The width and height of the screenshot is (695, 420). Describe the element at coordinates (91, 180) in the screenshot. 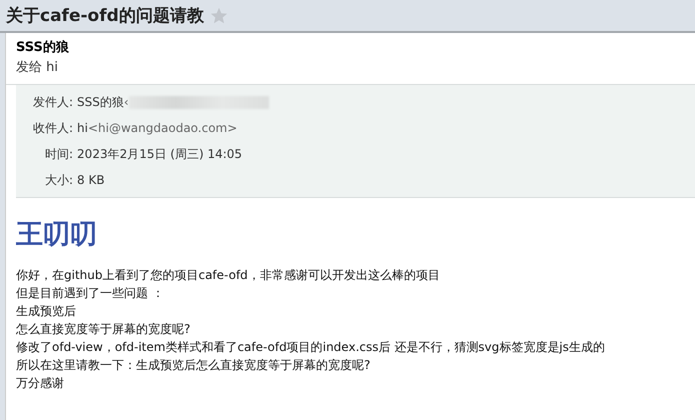

I see `field-value: 8 KB` at that location.